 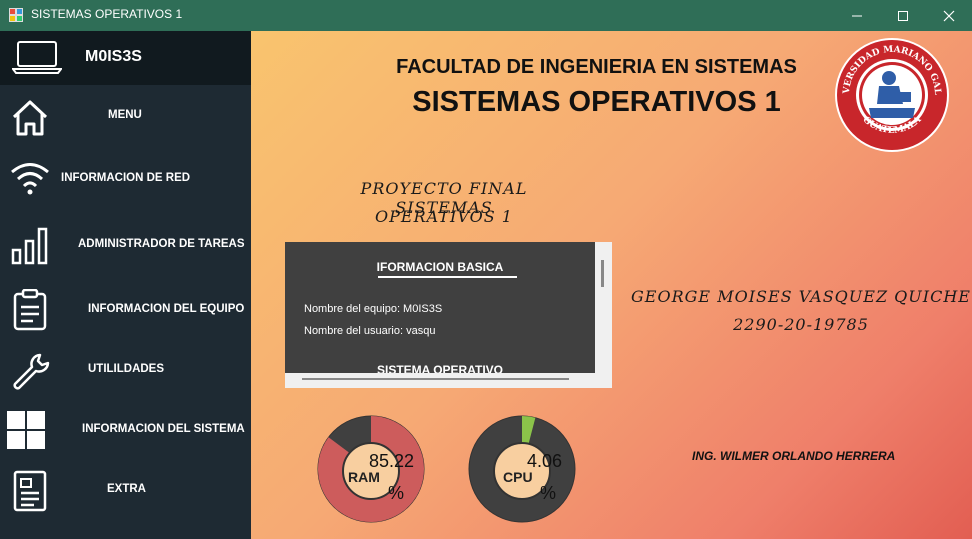 What do you see at coordinates (545, 461) in the screenshot?
I see `cpu-value: 4.06` at bounding box center [545, 461].